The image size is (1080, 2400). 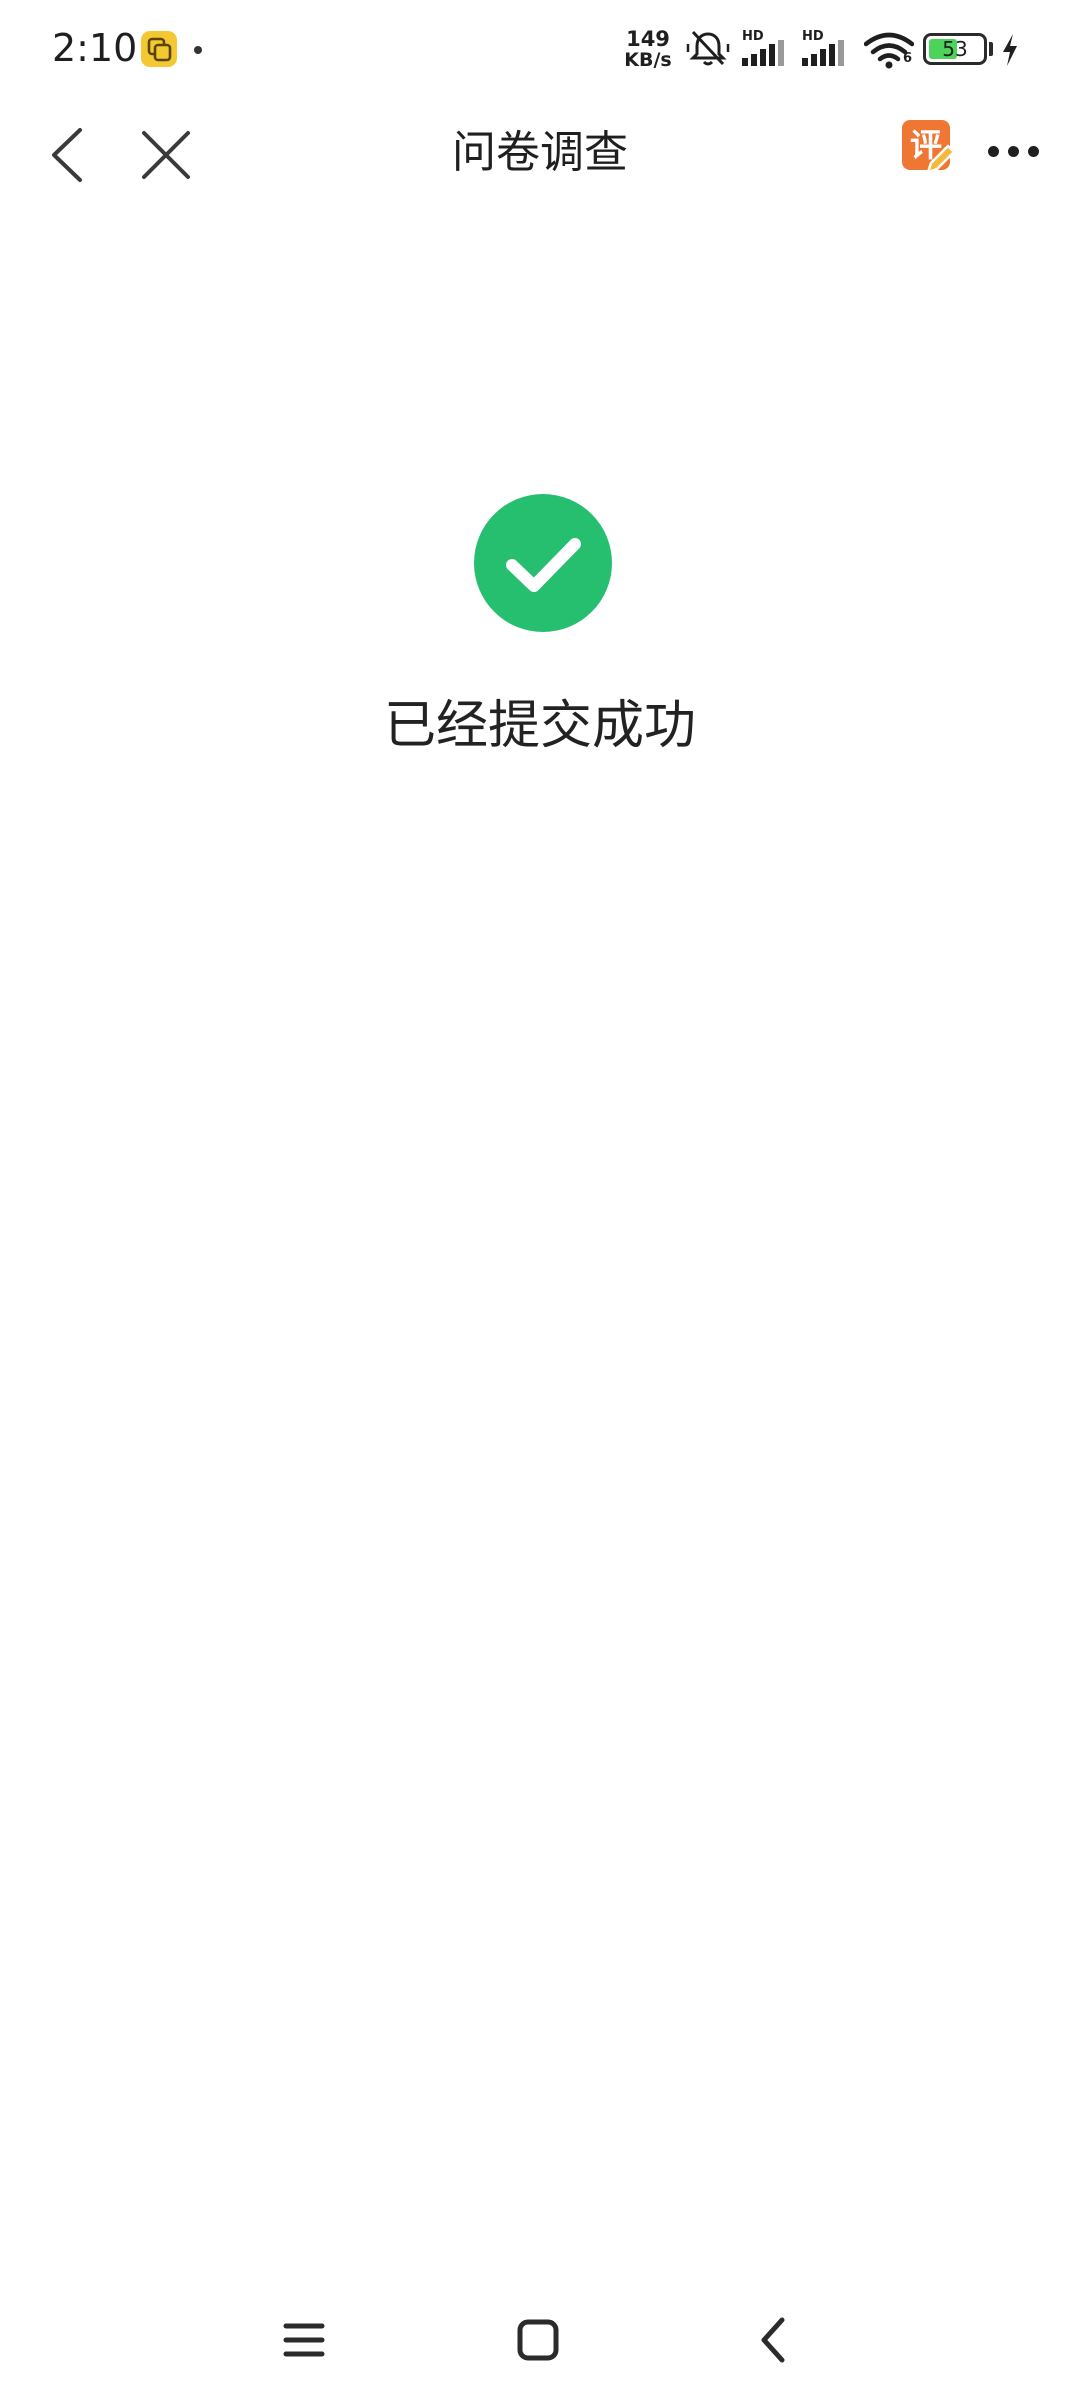 I want to click on chevron-left-icon, so click(x=67, y=155).